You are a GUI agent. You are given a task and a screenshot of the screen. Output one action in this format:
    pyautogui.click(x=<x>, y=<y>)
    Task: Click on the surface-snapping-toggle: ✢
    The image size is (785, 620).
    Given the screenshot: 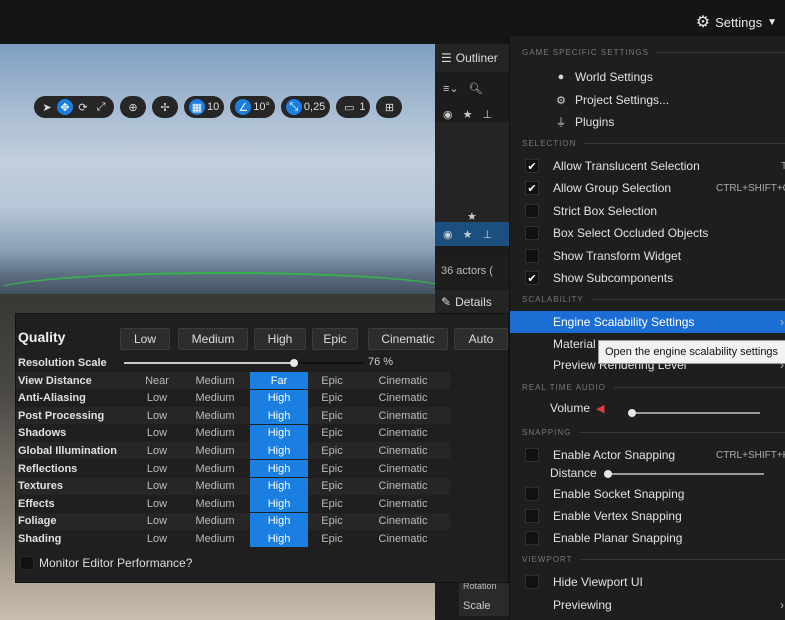 What is the action you would take?
    pyautogui.click(x=165, y=107)
    